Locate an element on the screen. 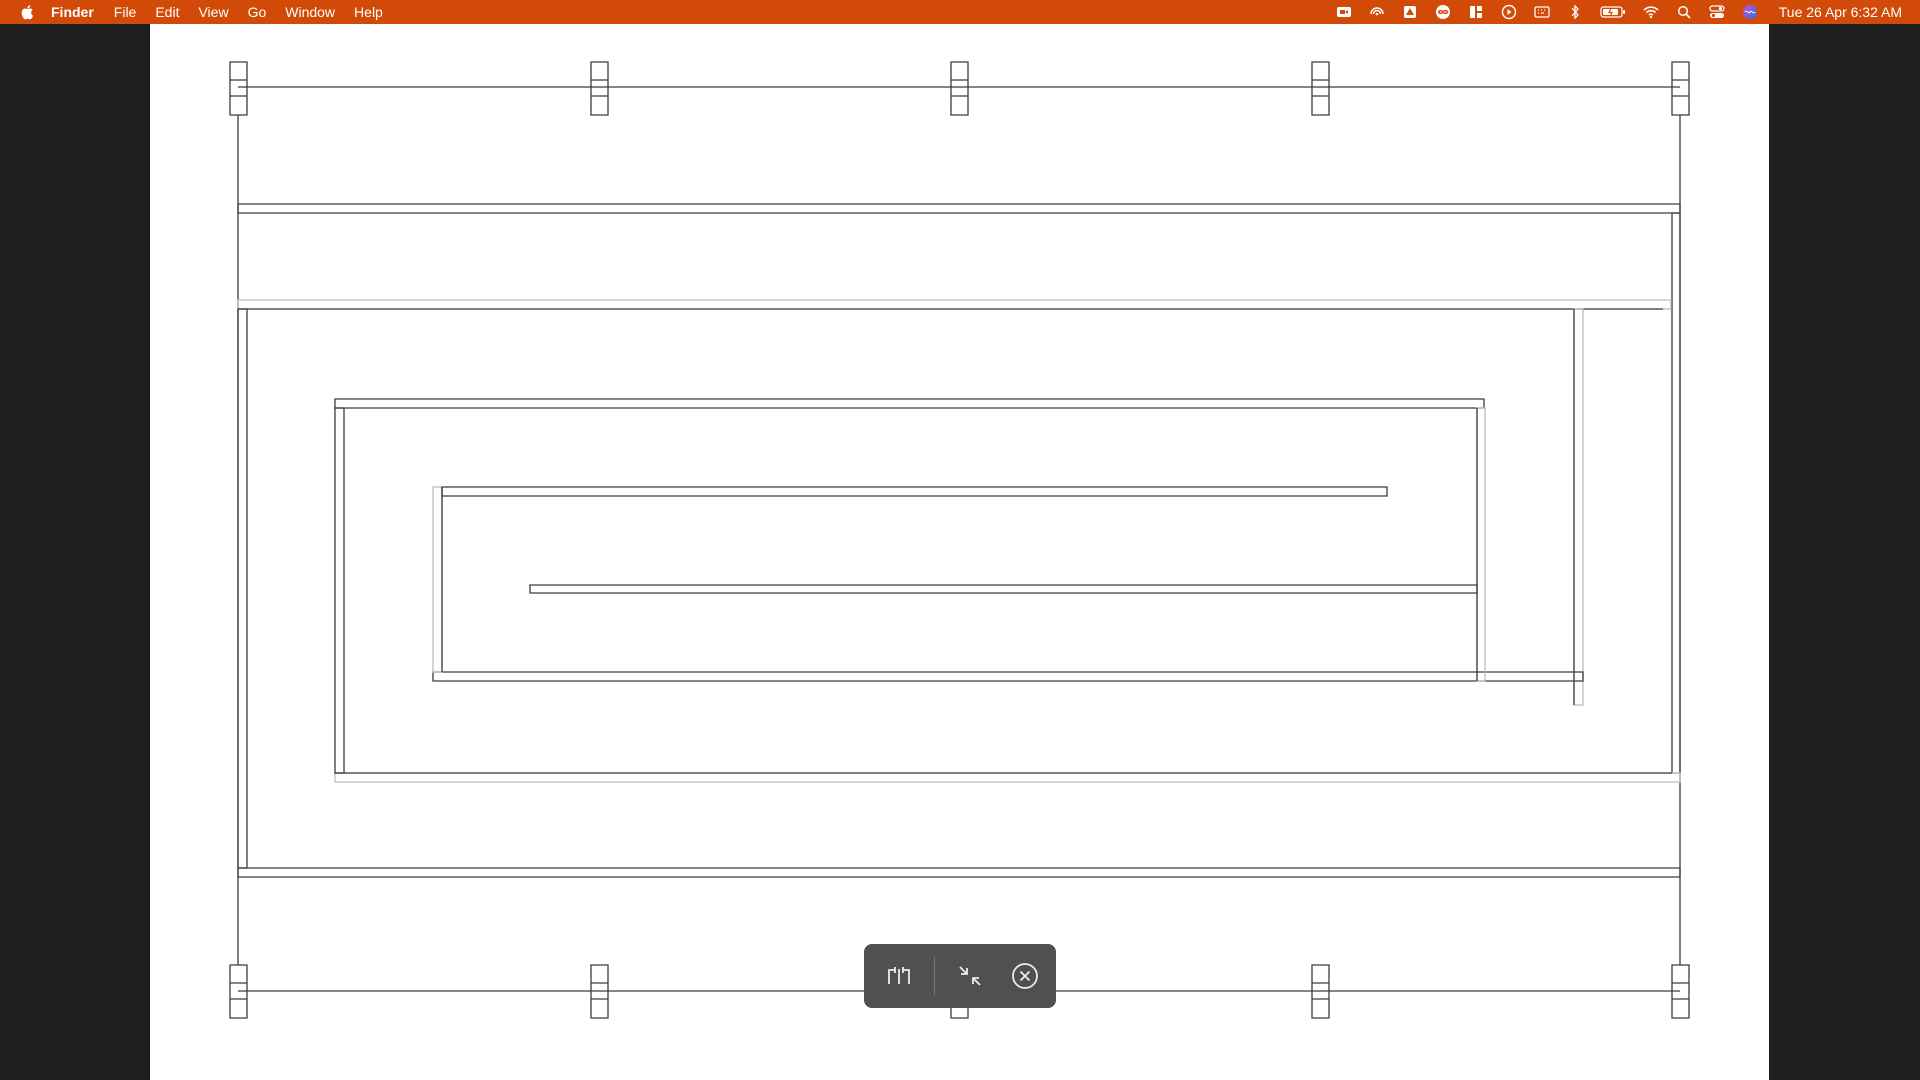 This screenshot has height=1080, width=1920. battery-icon is located at coordinates (1613, 12).